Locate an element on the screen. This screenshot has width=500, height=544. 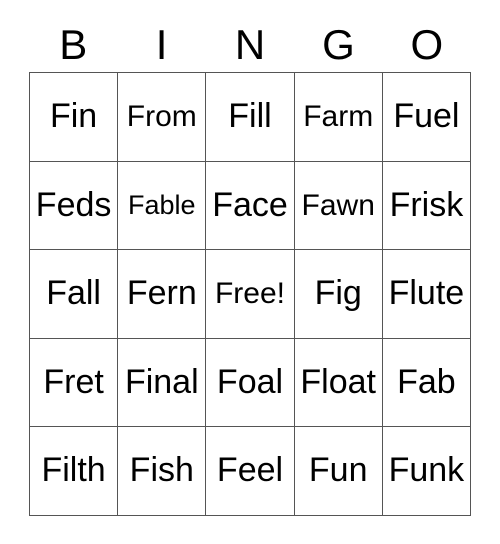
bingo-cell: From is located at coordinates (162, 117).